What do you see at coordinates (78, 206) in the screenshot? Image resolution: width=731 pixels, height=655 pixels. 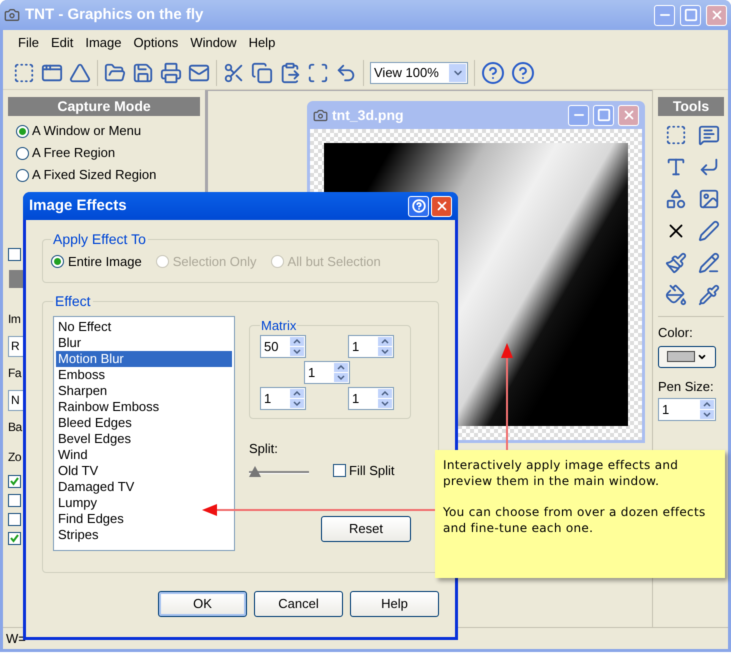 I see `dialog-title: Image Effects` at bounding box center [78, 206].